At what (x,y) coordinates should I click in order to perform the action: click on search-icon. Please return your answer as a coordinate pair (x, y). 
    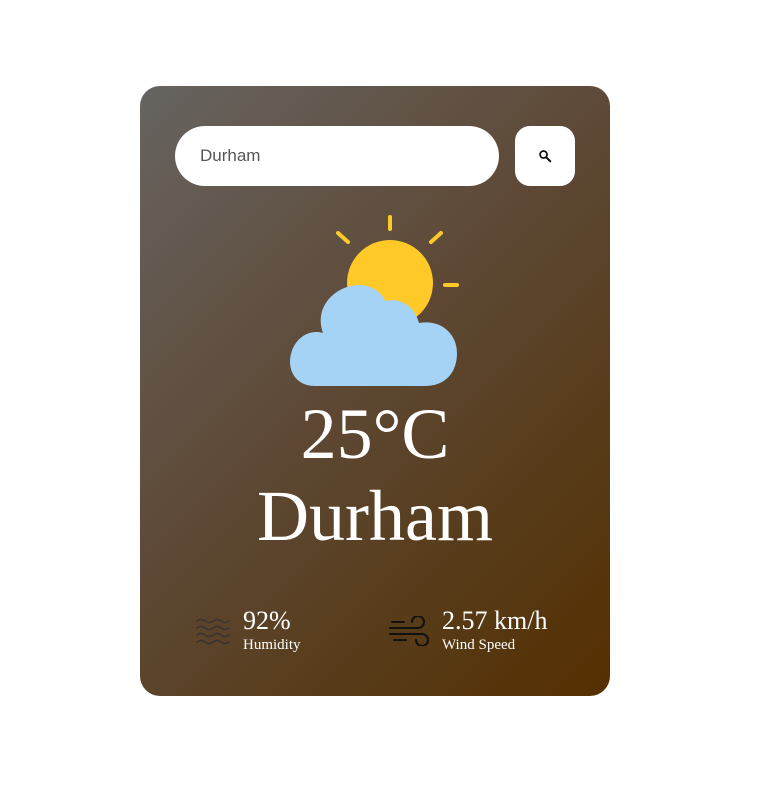
    Looking at the image, I should click on (545, 156).